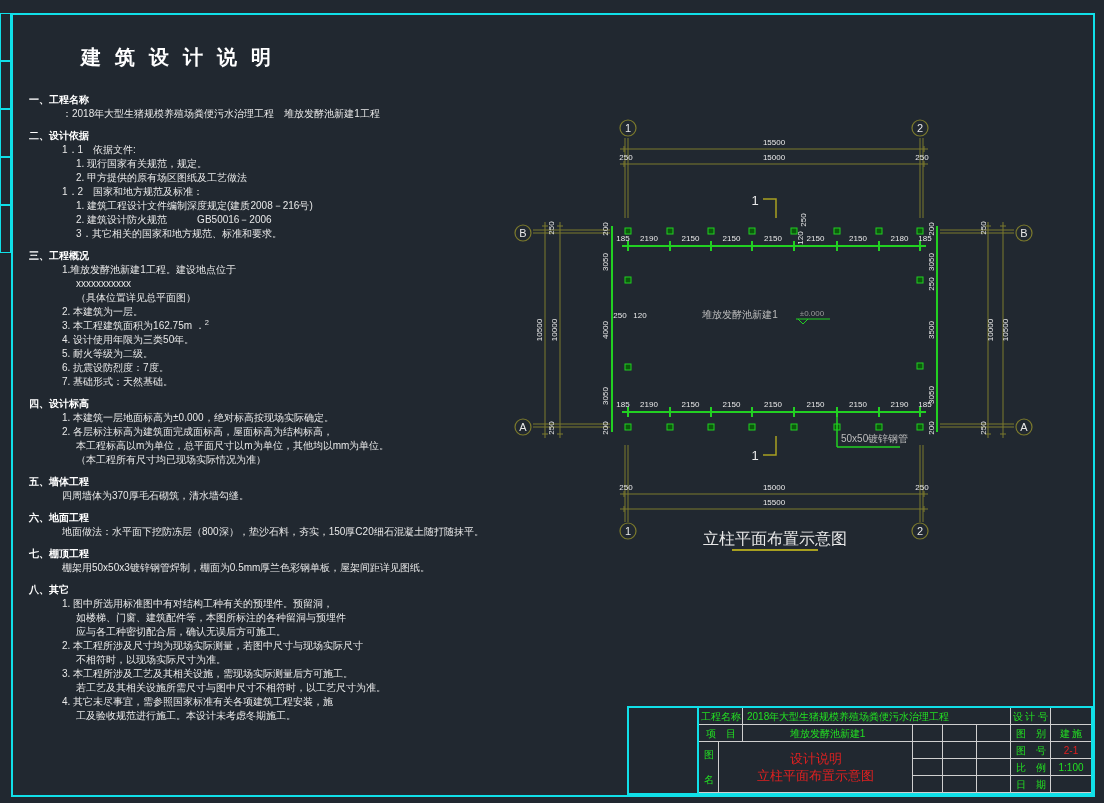 This screenshot has width=1104, height=803. Describe the element at coordinates (640, 315) in the screenshot. I see `dimension-label: 120` at that location.